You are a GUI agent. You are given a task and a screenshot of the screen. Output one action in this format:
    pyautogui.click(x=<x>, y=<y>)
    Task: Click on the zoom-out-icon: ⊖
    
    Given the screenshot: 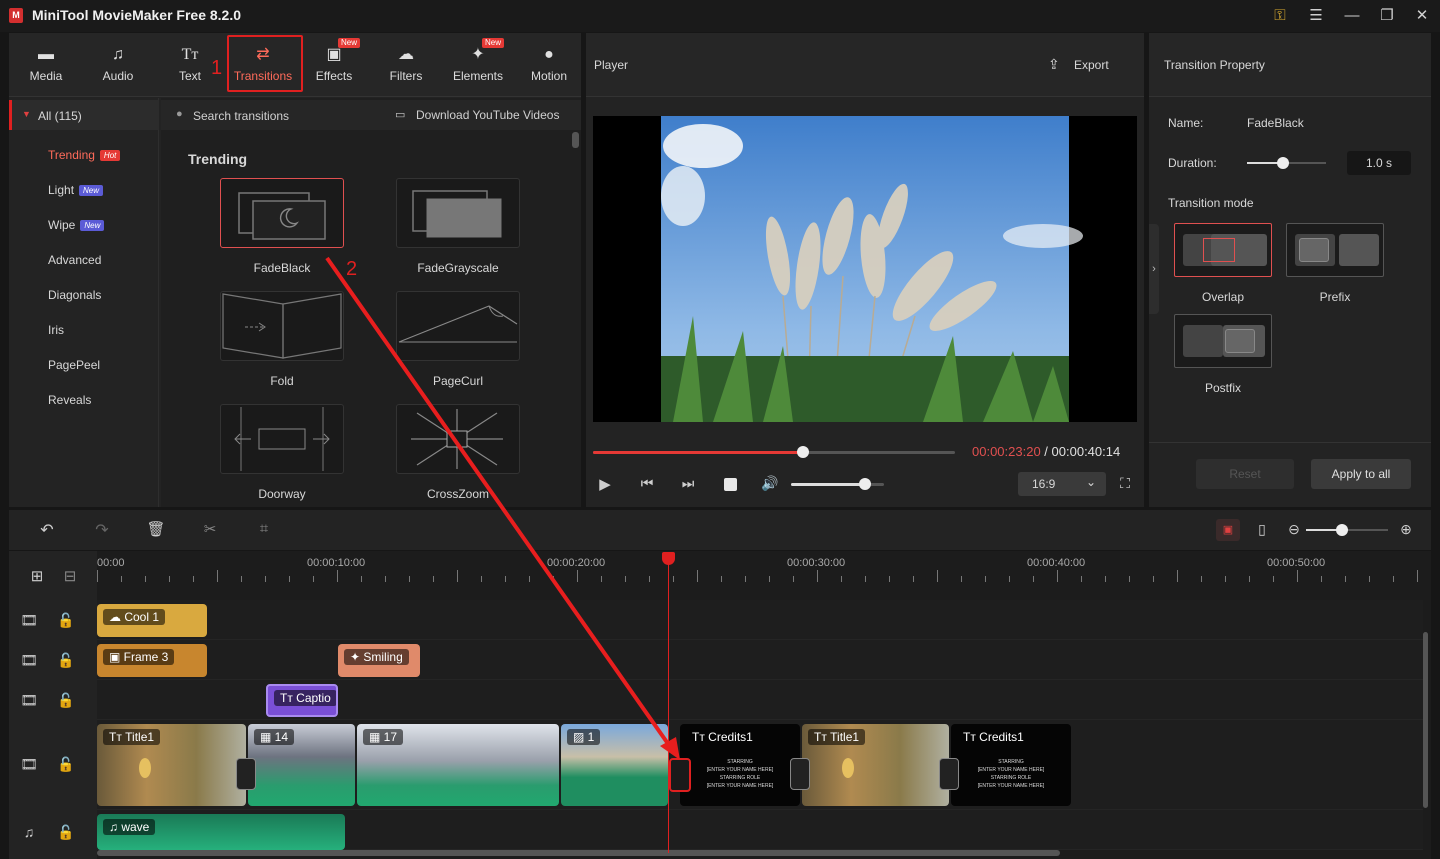 What is the action you would take?
    pyautogui.click(x=1294, y=529)
    